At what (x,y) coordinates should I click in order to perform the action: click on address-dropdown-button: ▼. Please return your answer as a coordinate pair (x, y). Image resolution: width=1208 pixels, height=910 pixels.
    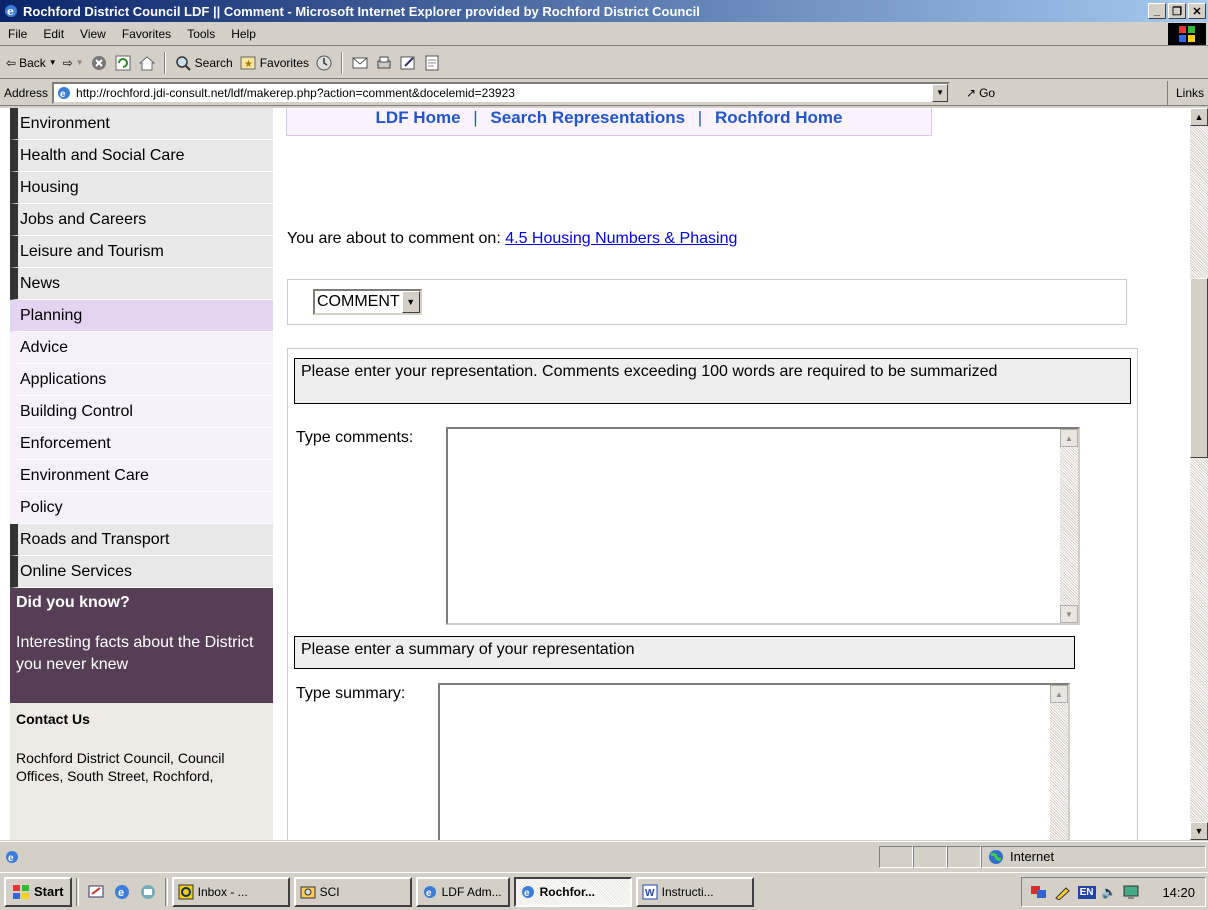
    Looking at the image, I should click on (940, 92).